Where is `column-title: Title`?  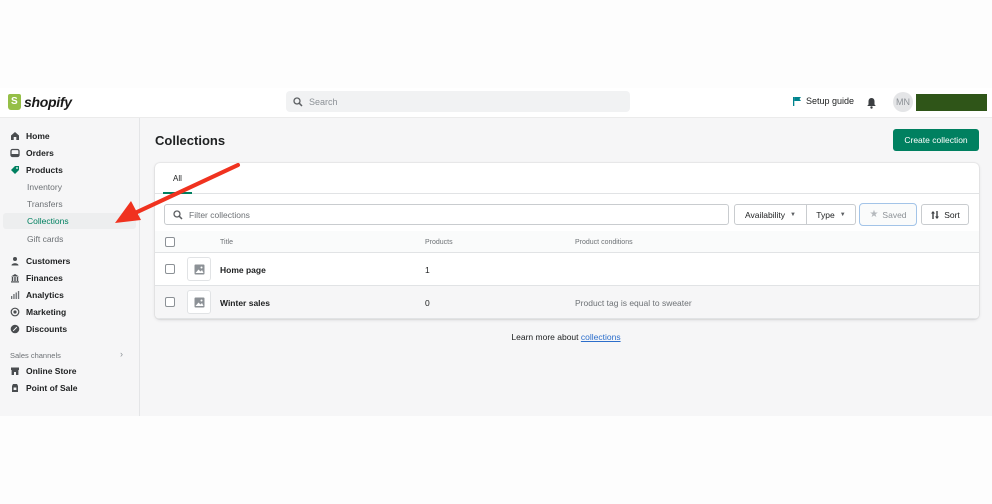 column-title: Title is located at coordinates (226, 242).